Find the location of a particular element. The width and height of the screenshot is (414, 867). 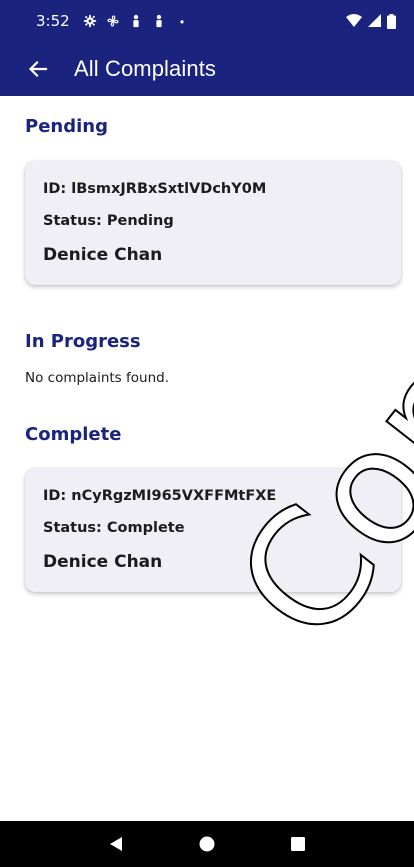

status-left: 3:52 is located at coordinates (112, 21).